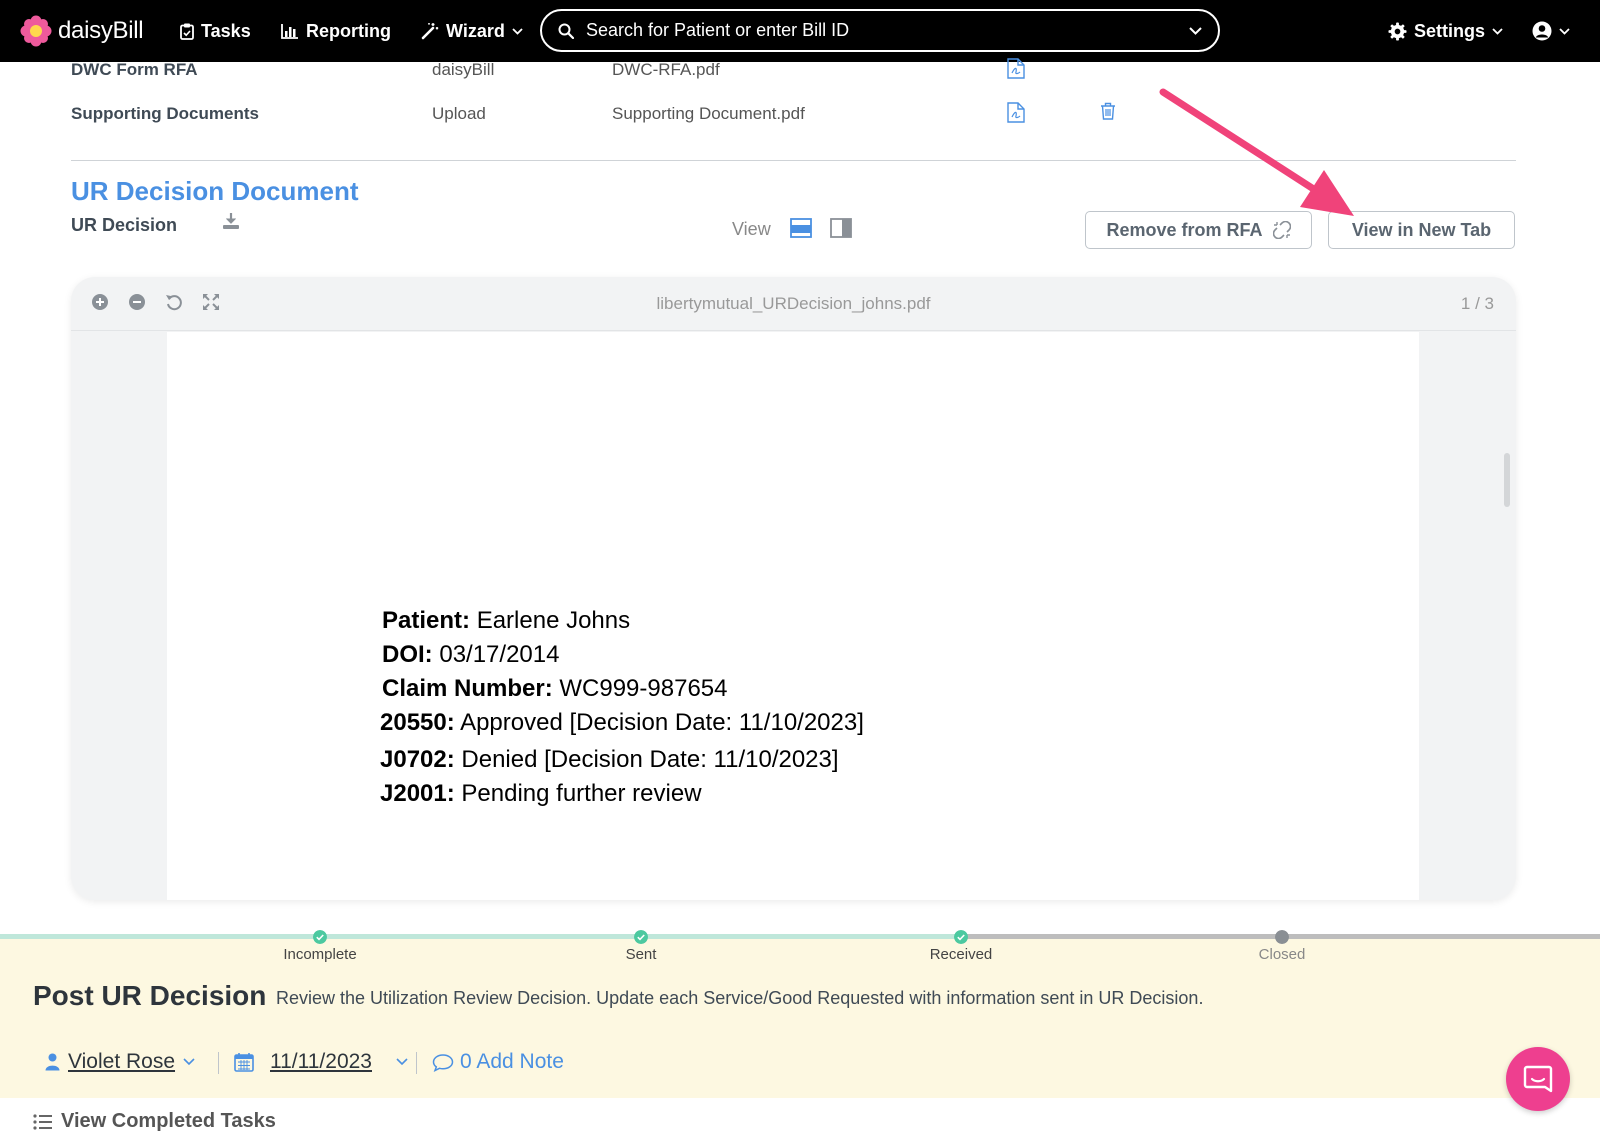 This screenshot has width=1600, height=1145. I want to click on add-note-link: 0 Add Note, so click(498, 1062).